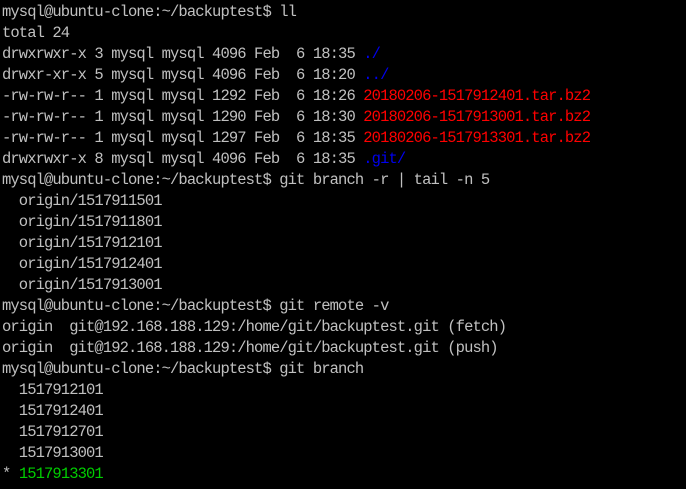 Image resolution: width=686 pixels, height=489 pixels. What do you see at coordinates (82, 285) in the screenshot?
I see `terminal-text-segment: origin/1517913001` at bounding box center [82, 285].